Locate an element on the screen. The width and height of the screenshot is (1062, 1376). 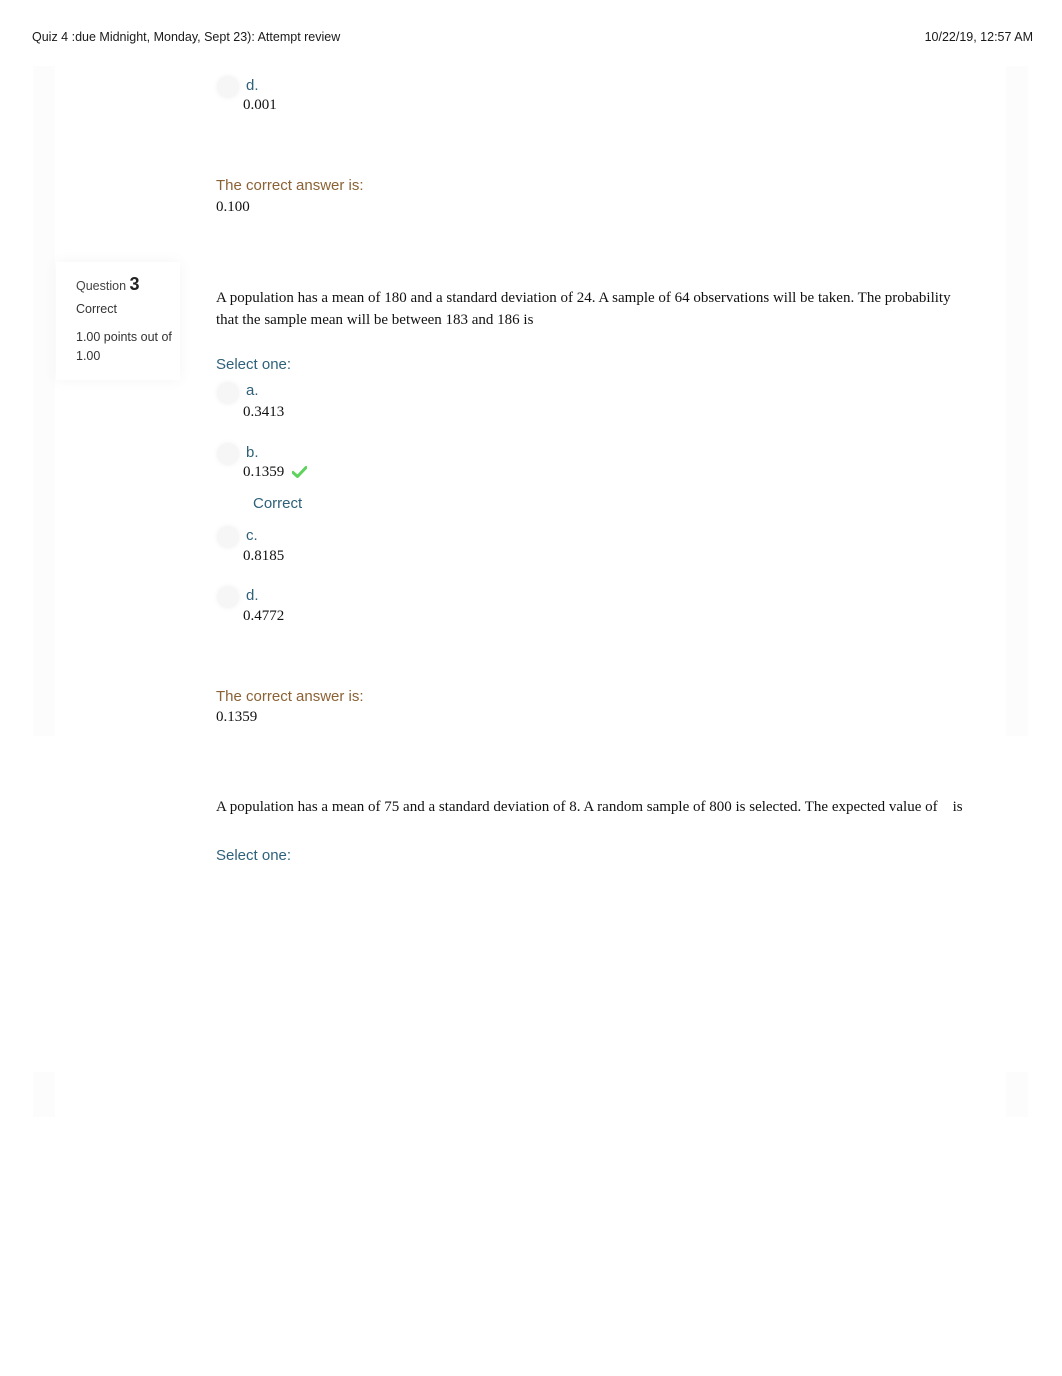
question-number: Question 3 is located at coordinates (108, 284).